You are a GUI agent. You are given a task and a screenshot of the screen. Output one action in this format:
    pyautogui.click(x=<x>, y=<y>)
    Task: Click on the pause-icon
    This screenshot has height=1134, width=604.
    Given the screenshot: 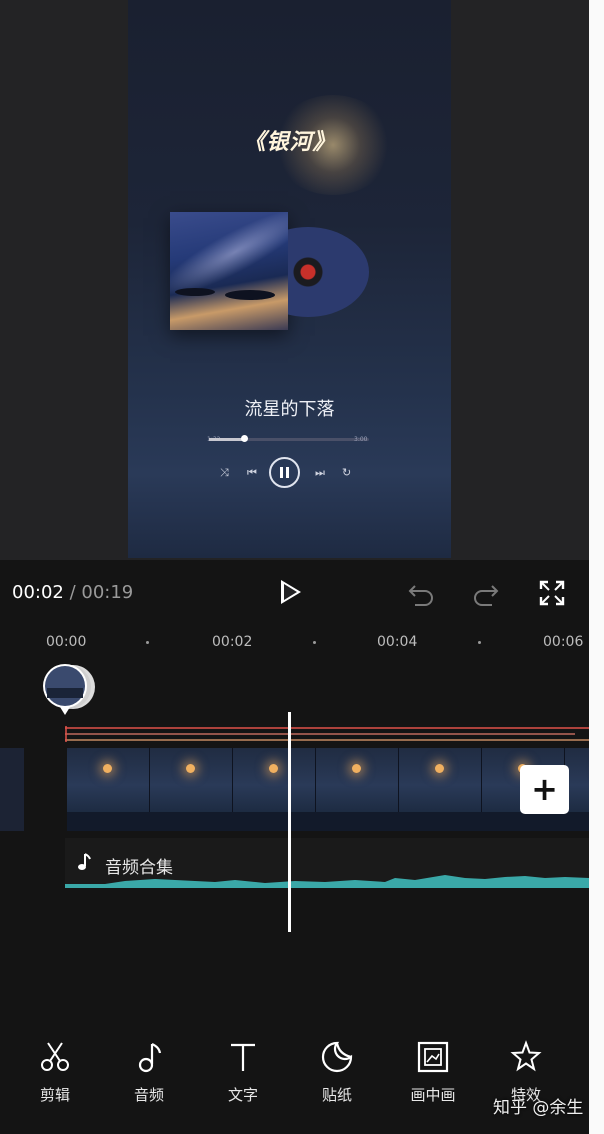 What is the action you would take?
    pyautogui.click(x=284, y=472)
    